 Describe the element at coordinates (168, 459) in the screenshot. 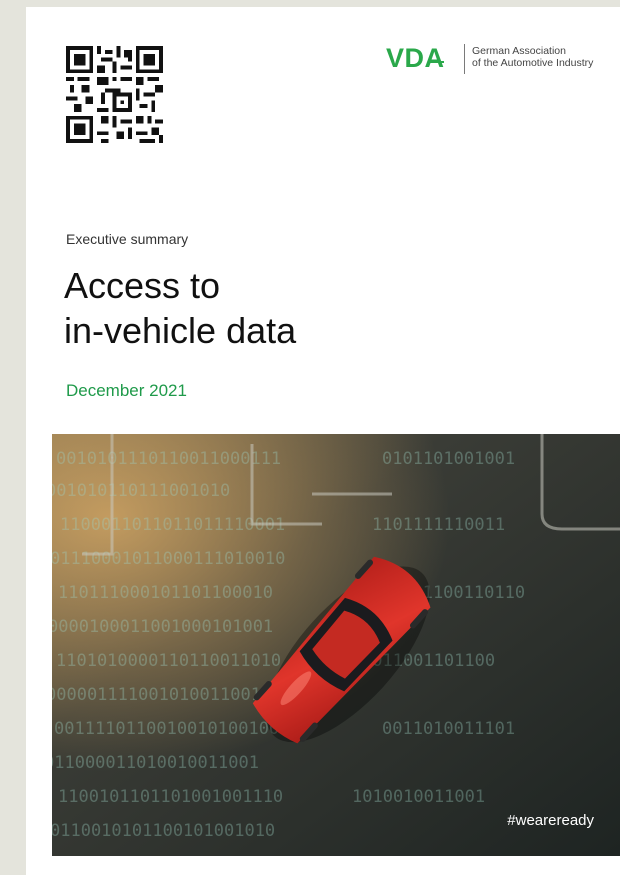

I see `svg-text: 0010101110110011000111` at that location.